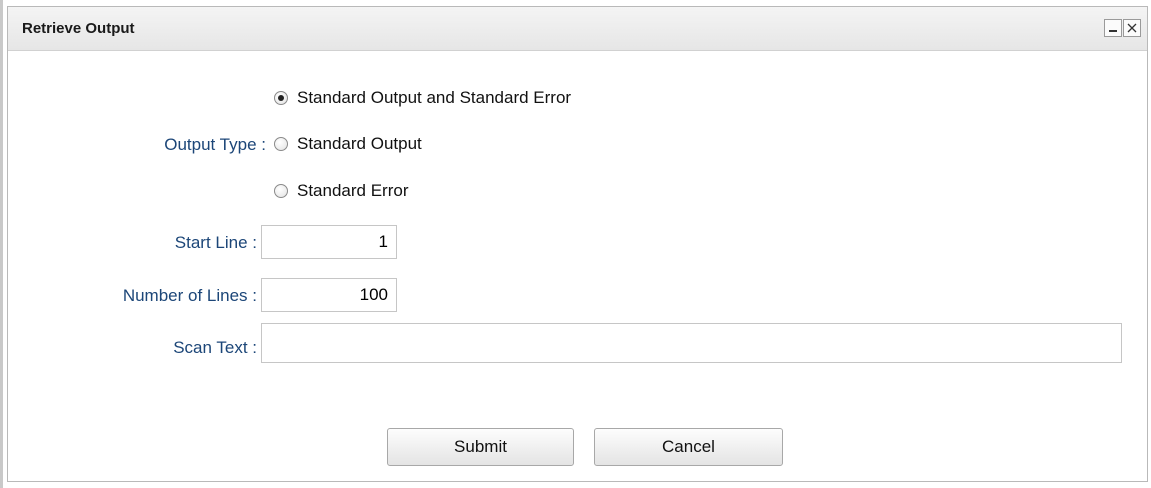  I want to click on start-line-input, so click(329, 242).